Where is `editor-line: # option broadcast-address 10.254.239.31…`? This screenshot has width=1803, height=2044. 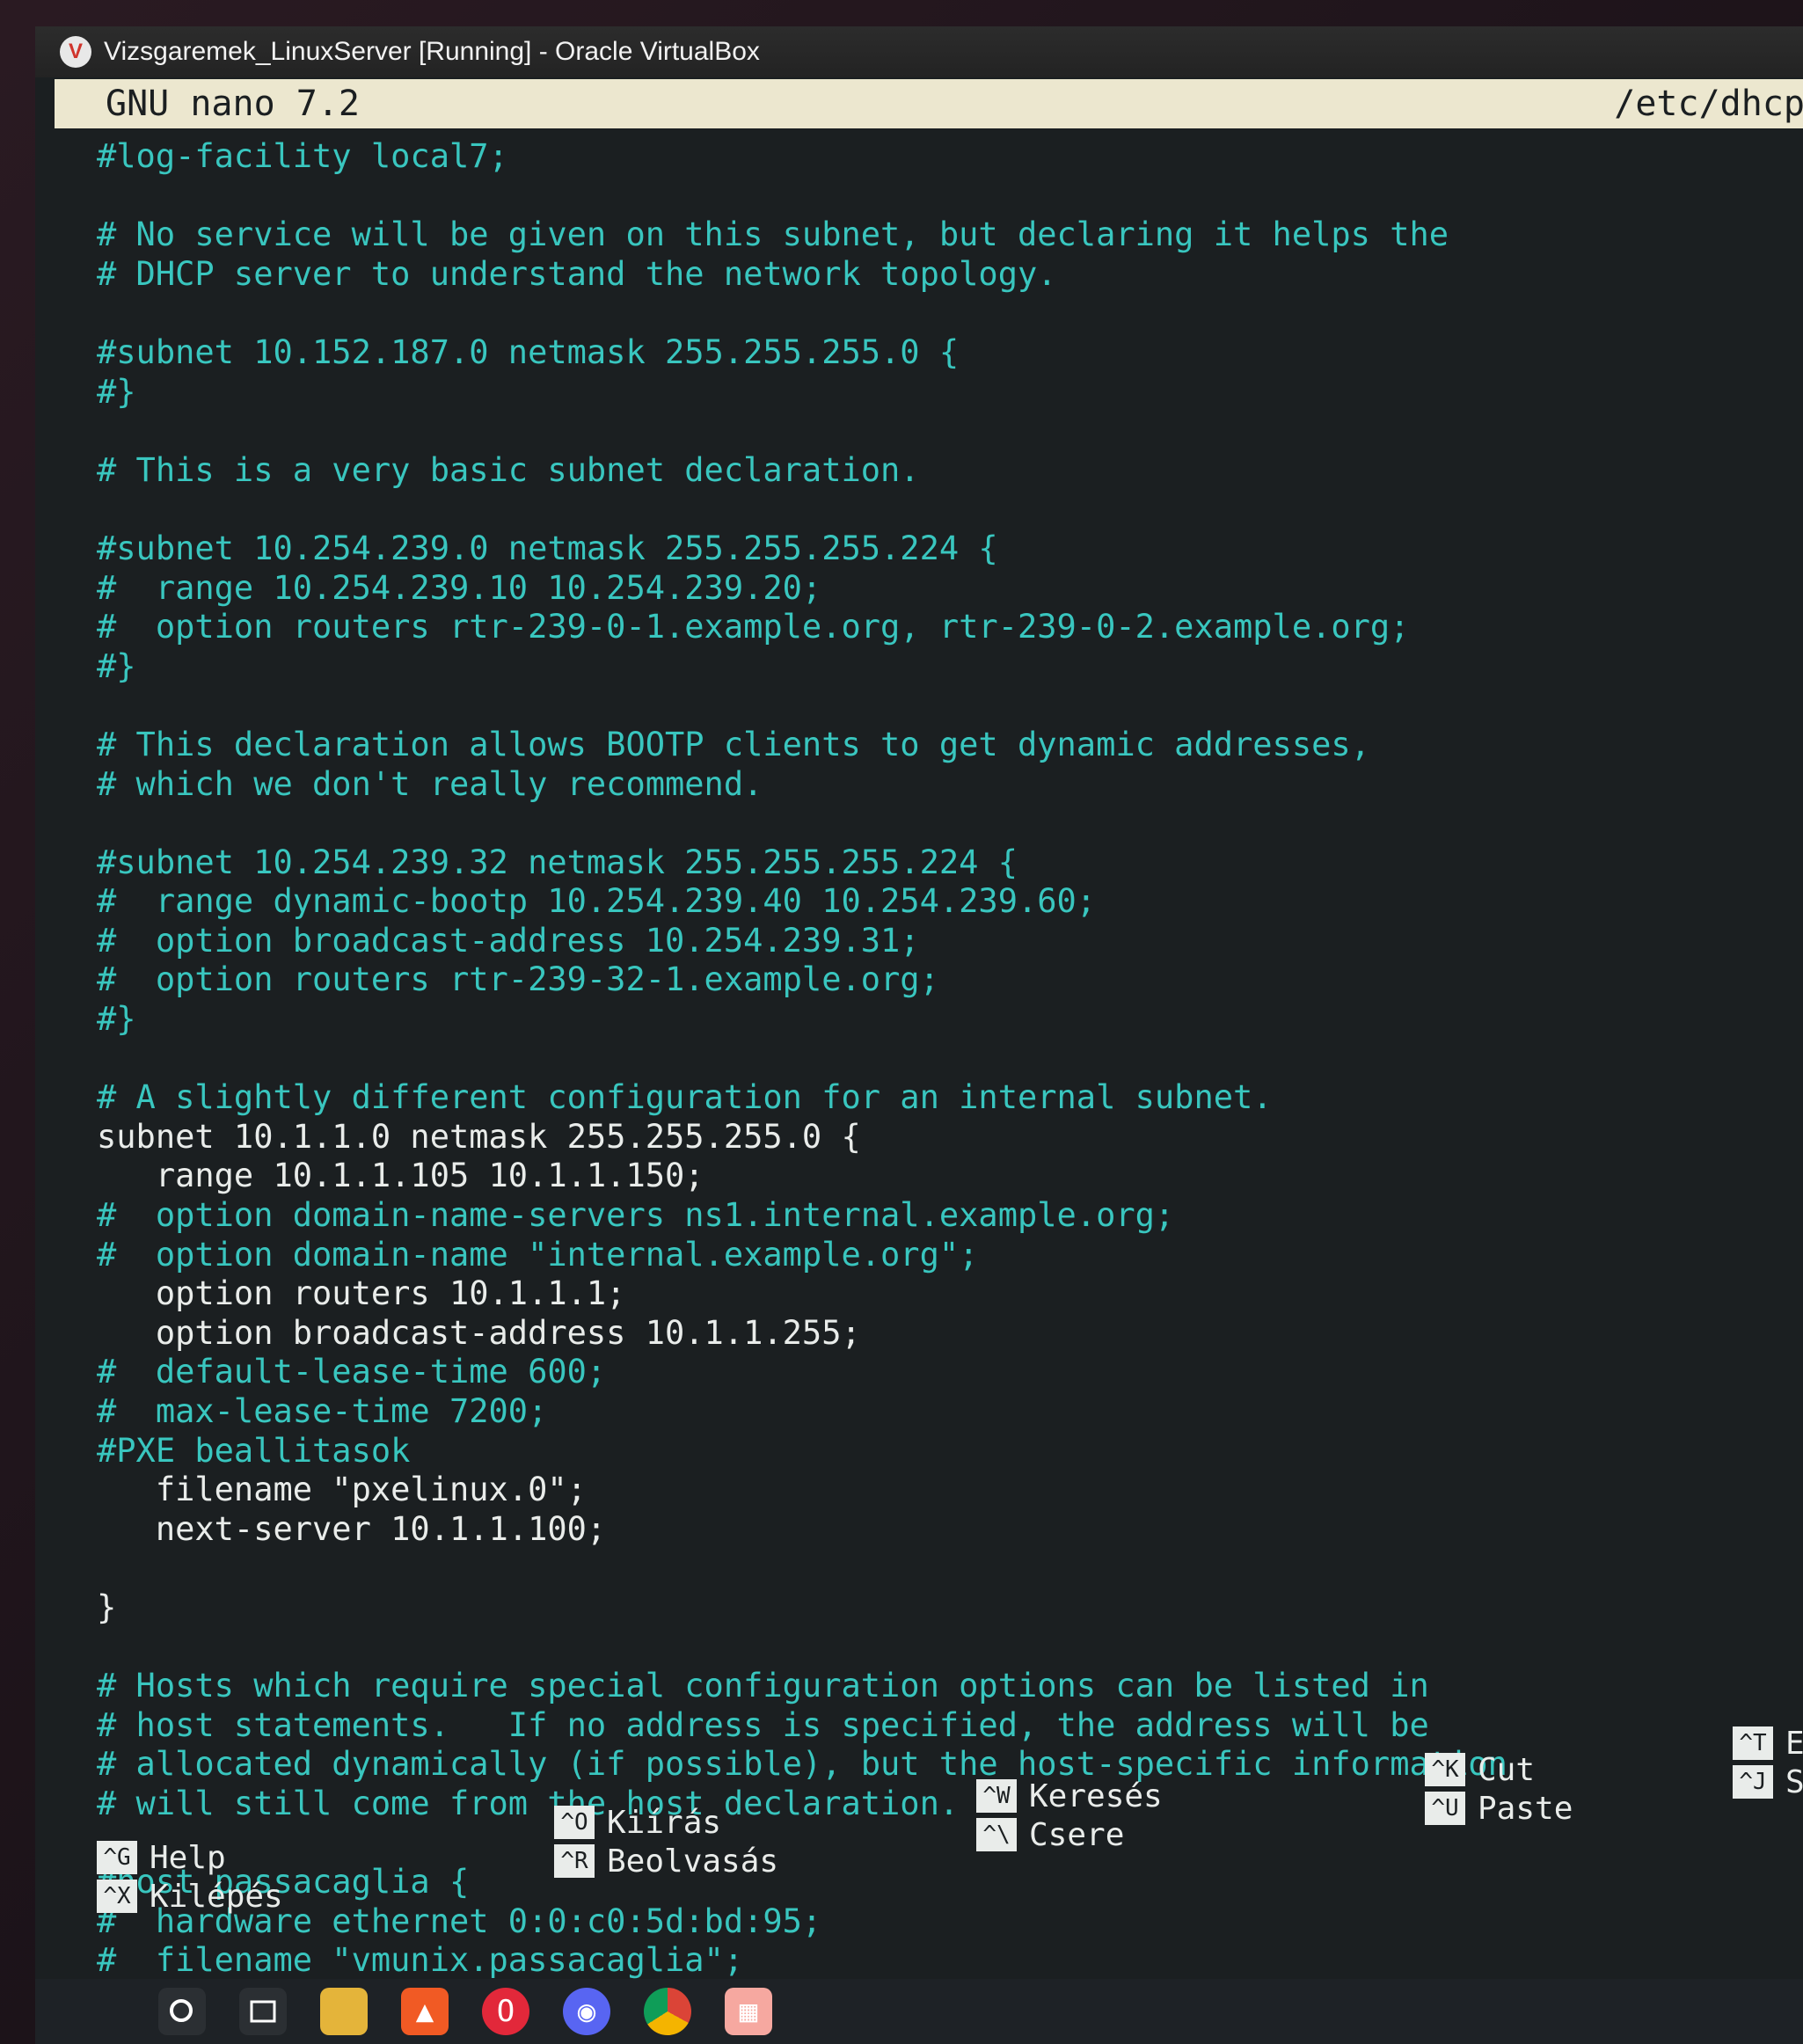 editor-line: # option broadcast-address 10.254.239.31… is located at coordinates (509, 940).